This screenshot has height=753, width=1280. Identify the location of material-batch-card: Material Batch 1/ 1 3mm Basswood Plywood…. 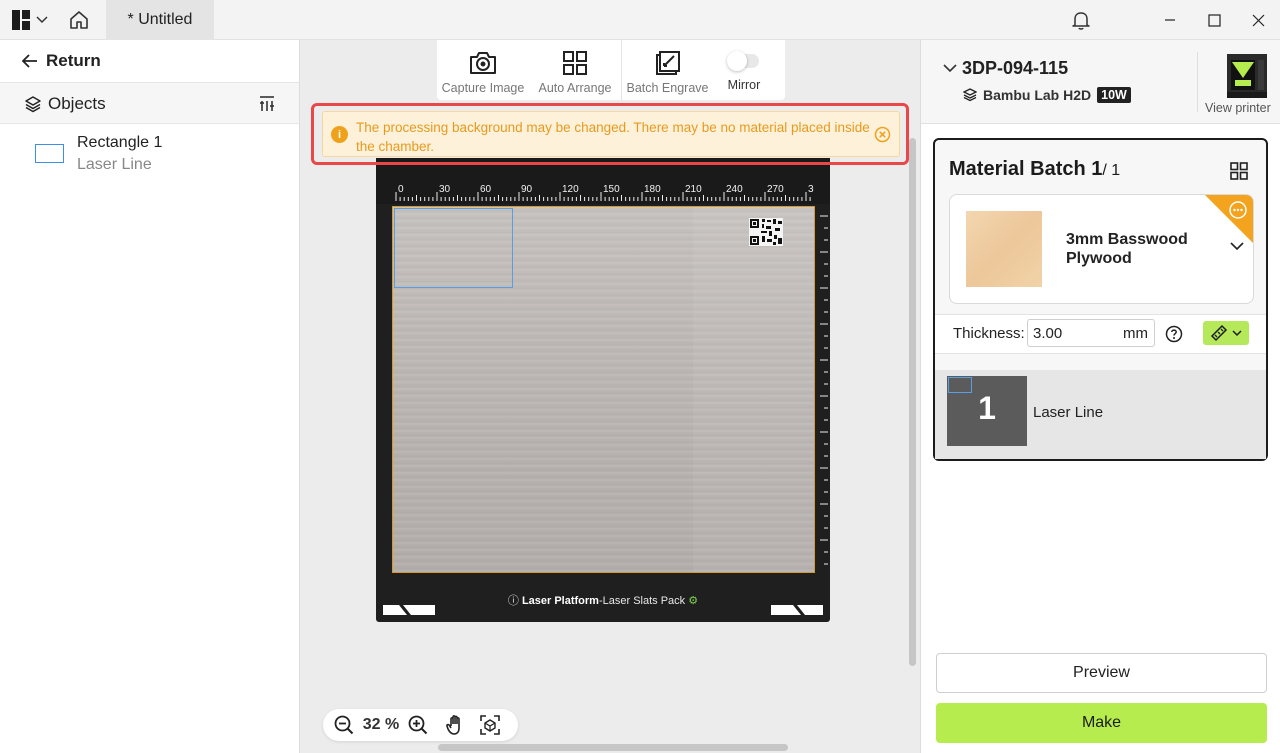
(1100, 299).